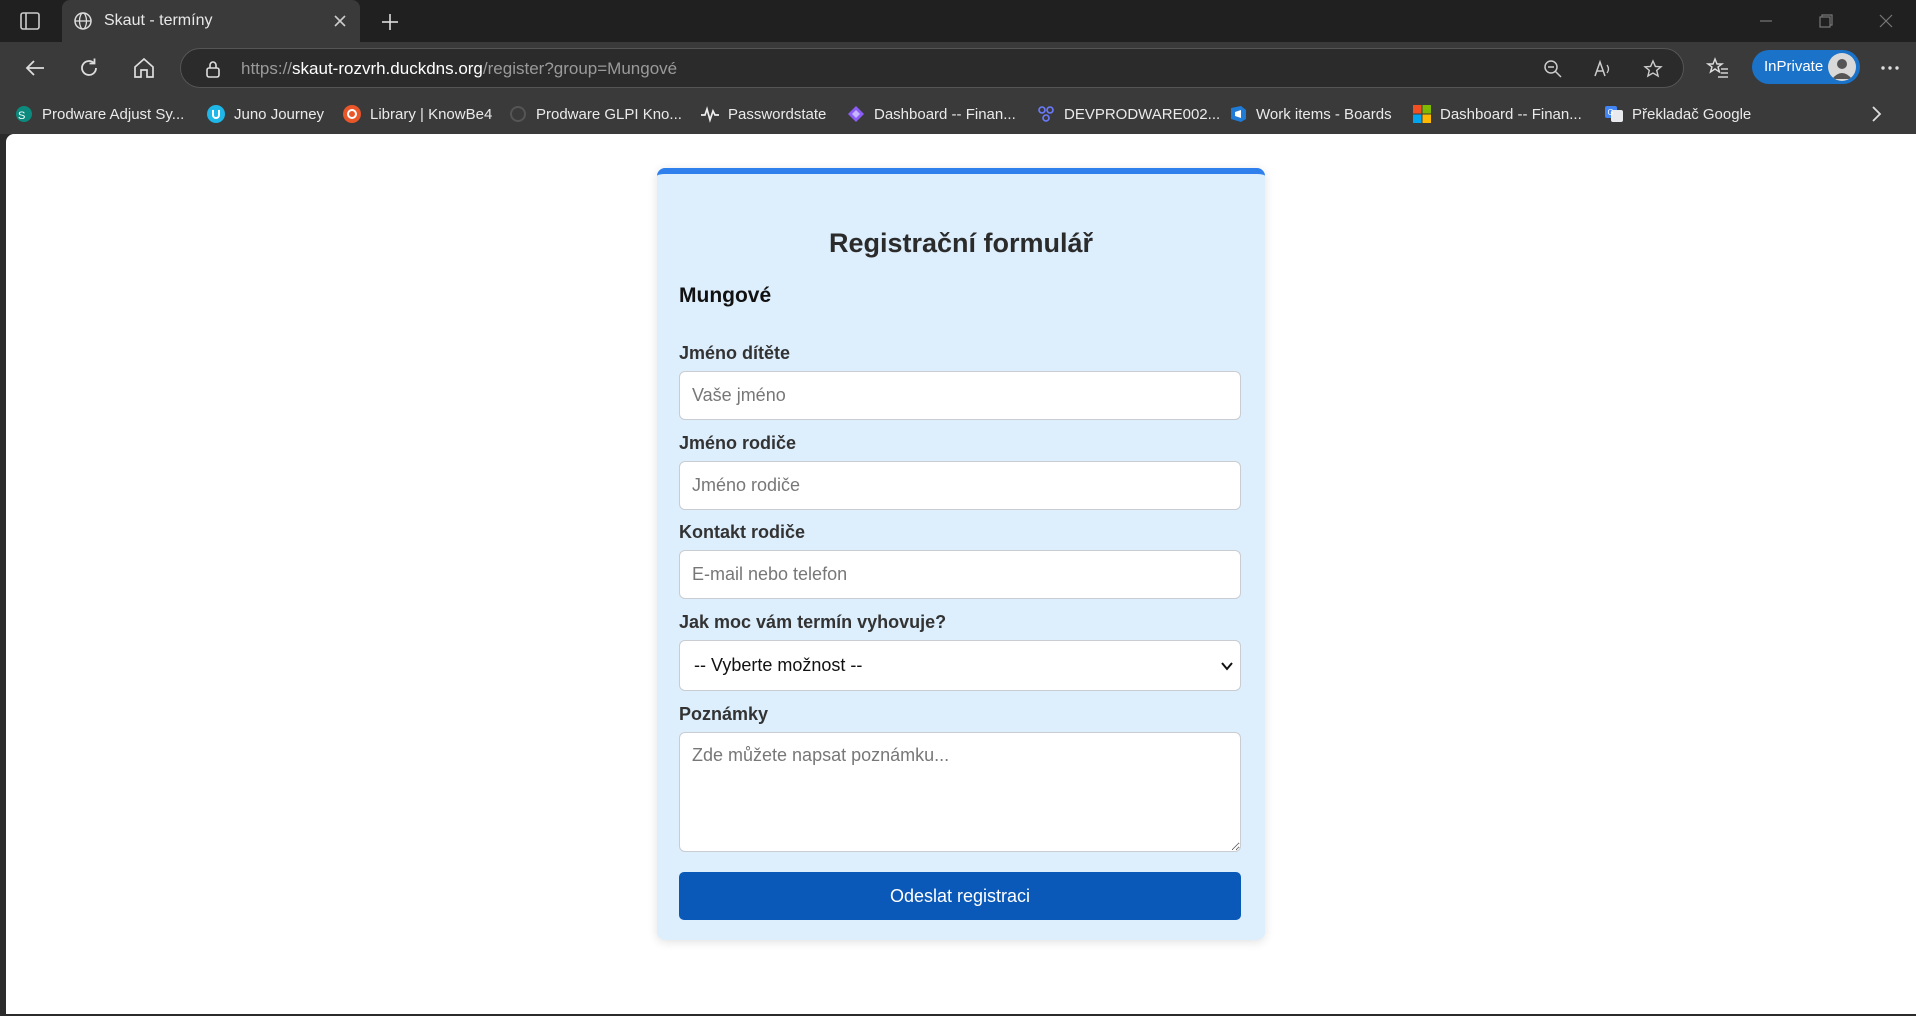 This screenshot has height=1016, width=1916. I want to click on parent-name-label: Jméno rodiče, so click(738, 443).